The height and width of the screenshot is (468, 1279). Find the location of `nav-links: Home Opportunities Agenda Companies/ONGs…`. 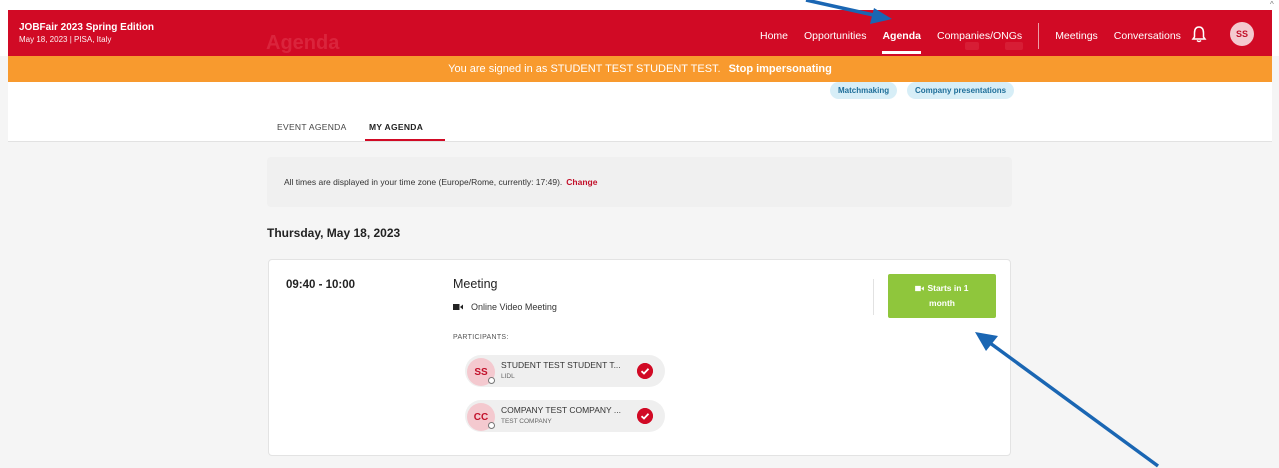

nav-links: Home Opportunities Agenda Companies/ONGs… is located at coordinates (978, 38).